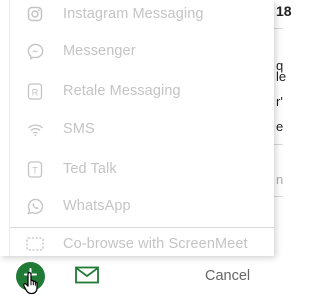 The width and height of the screenshot is (320, 307). I want to click on whatsapp-icon, so click(35, 206).